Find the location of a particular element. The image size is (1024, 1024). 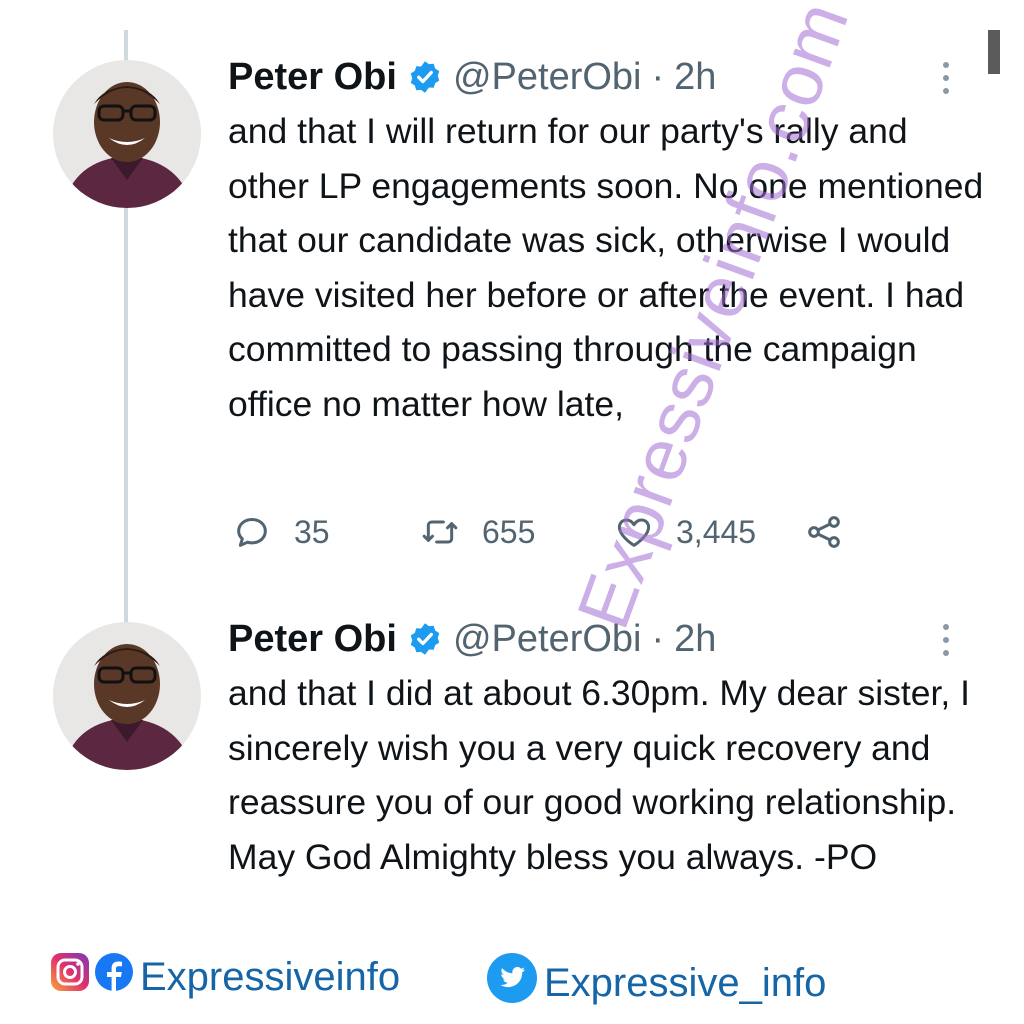

tweet-header: Peter Obi @PeterObi · 2h is located at coordinates (472, 77).